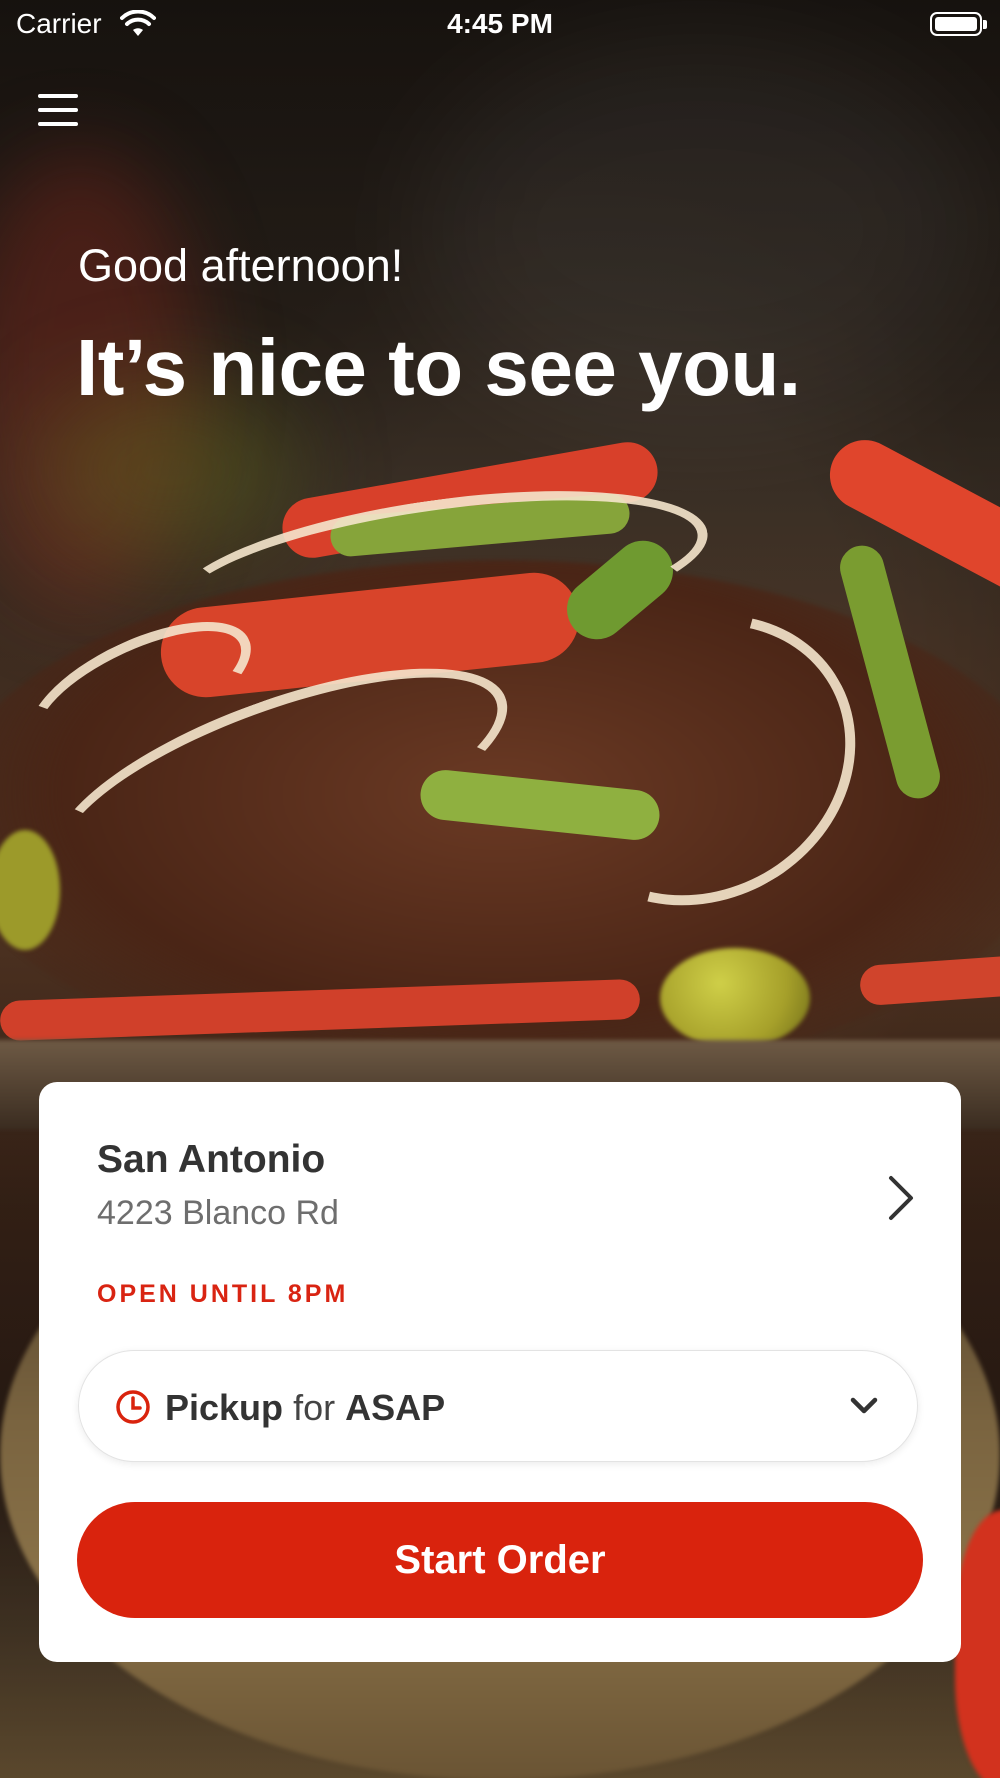  Describe the element at coordinates (218, 1213) in the screenshot. I see `location-address: 4223 Blanco Rd` at that location.